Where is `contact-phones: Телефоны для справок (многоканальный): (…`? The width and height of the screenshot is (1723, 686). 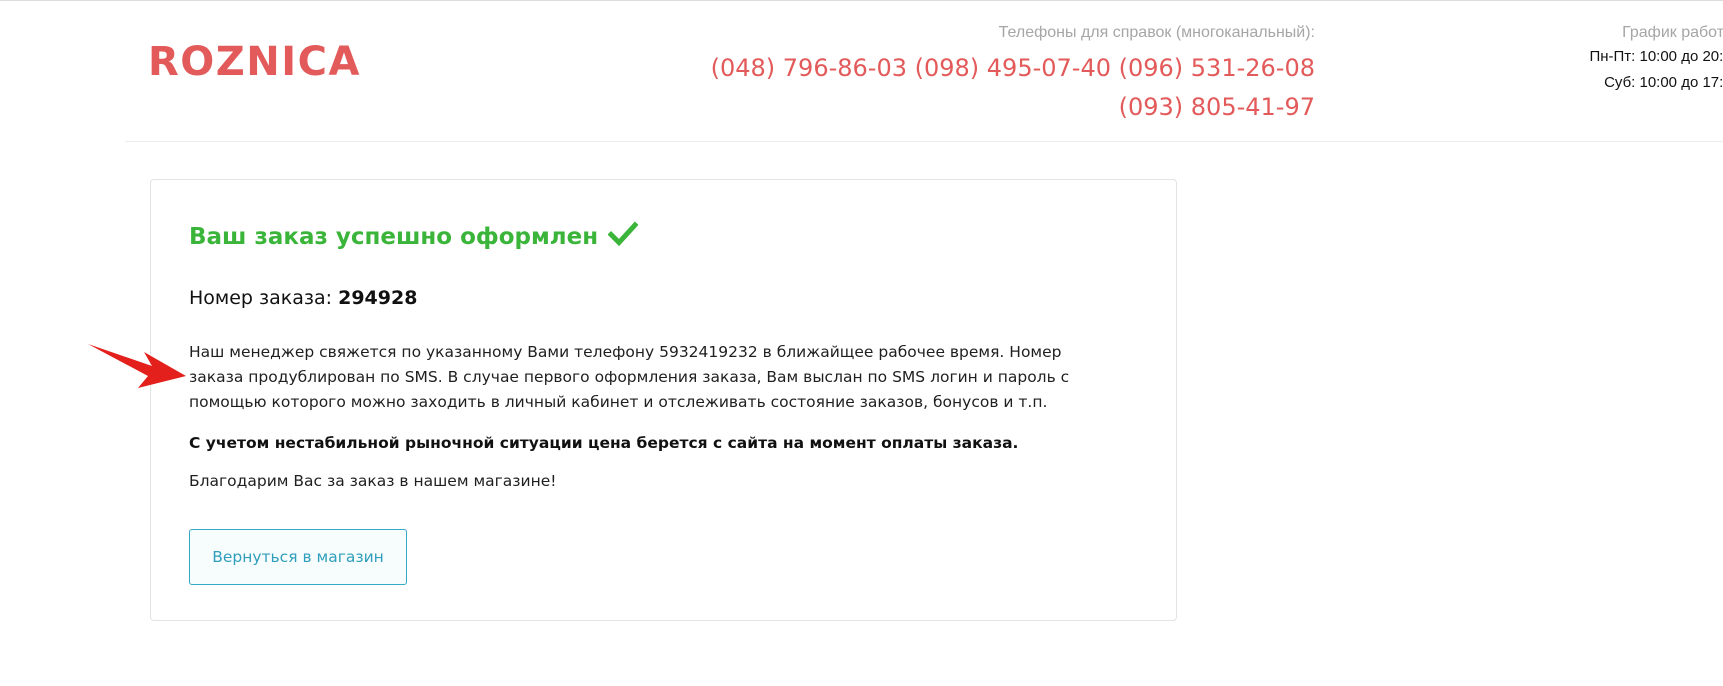 contact-phones: Телефоны для справок (многоканальный): (… is located at coordinates (1013, 74).